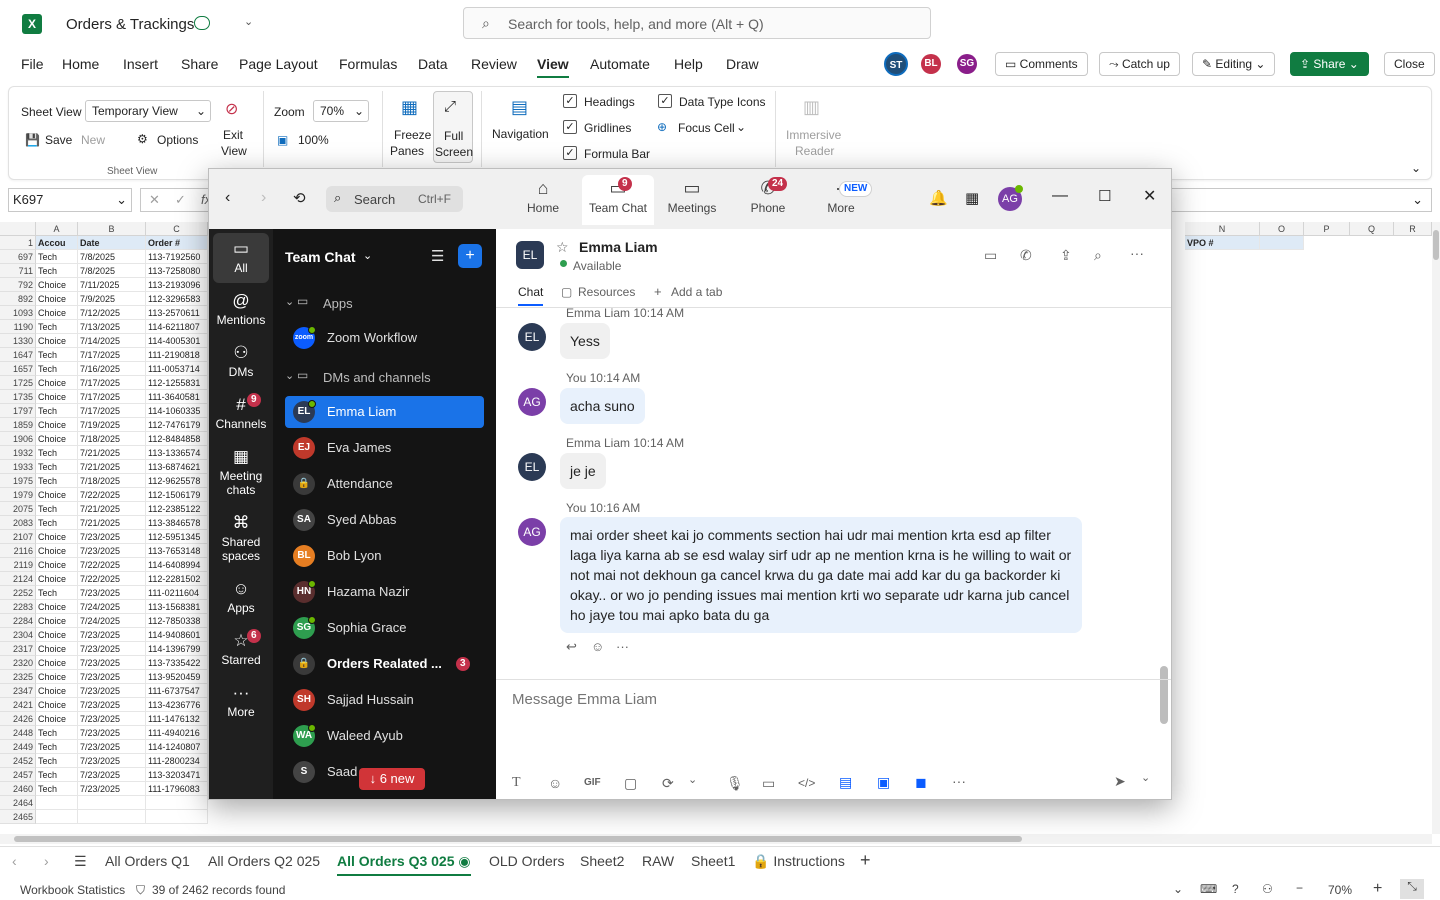 Image resolution: width=1440 pixels, height=900 pixels. Describe the element at coordinates (80, 64) in the screenshot. I see `menu-home: Home` at that location.